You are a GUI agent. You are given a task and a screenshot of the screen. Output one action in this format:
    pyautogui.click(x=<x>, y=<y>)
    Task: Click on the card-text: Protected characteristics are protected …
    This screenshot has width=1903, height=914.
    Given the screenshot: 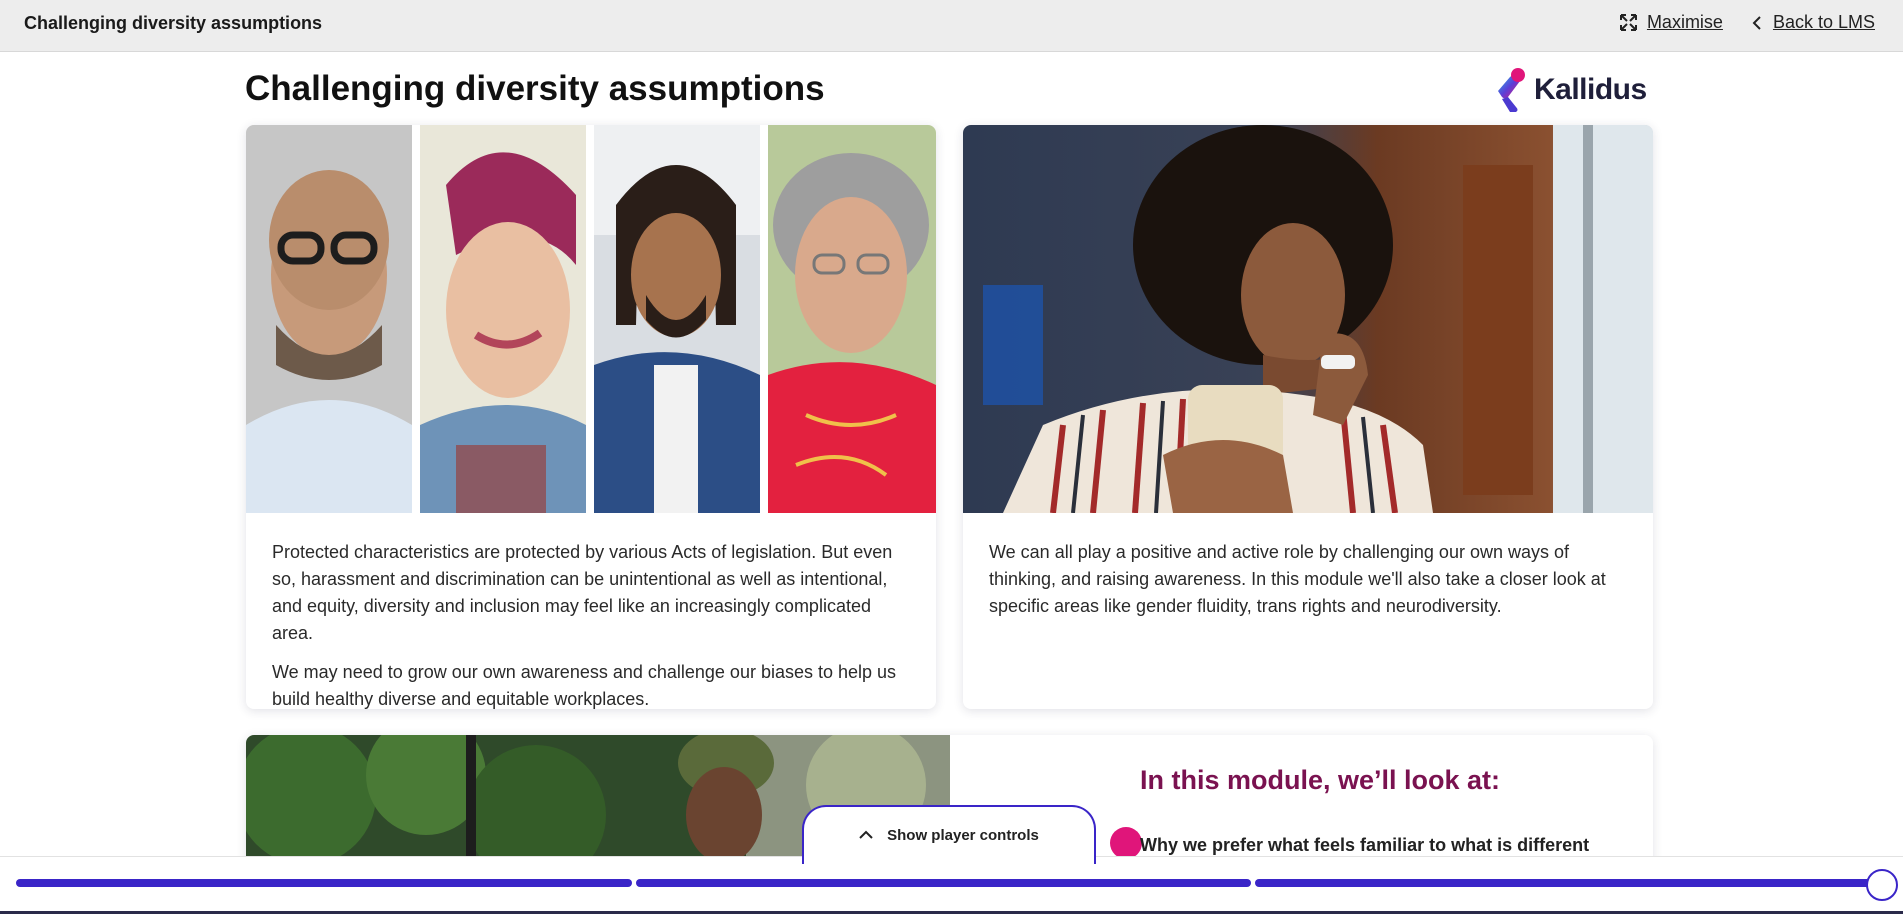 What is the action you would take?
    pyautogui.click(x=591, y=611)
    